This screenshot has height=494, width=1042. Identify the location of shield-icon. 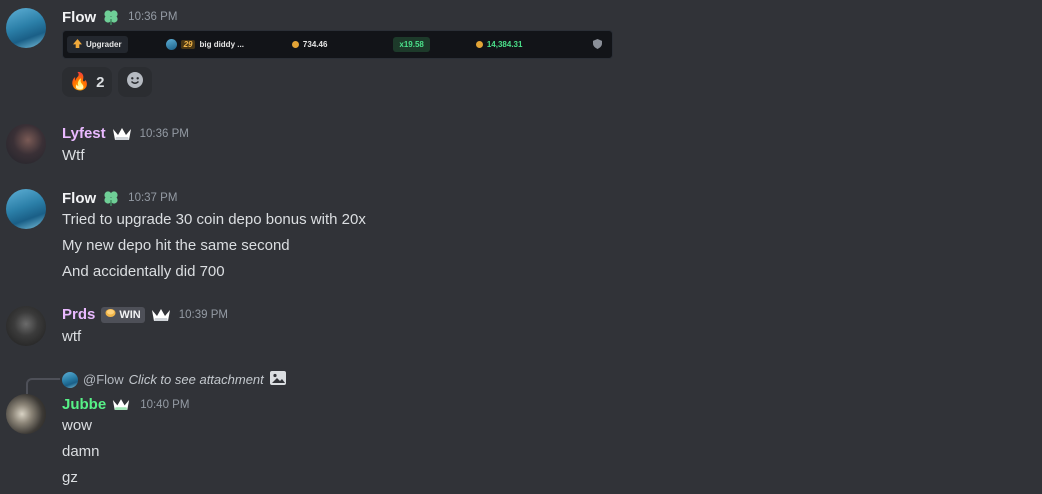
(597, 44).